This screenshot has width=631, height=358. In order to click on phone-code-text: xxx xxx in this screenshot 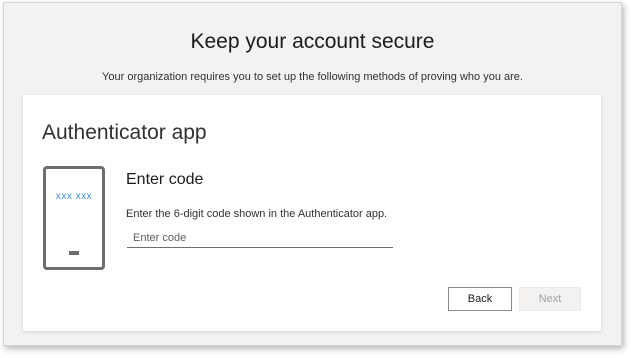, I will do `click(74, 196)`.